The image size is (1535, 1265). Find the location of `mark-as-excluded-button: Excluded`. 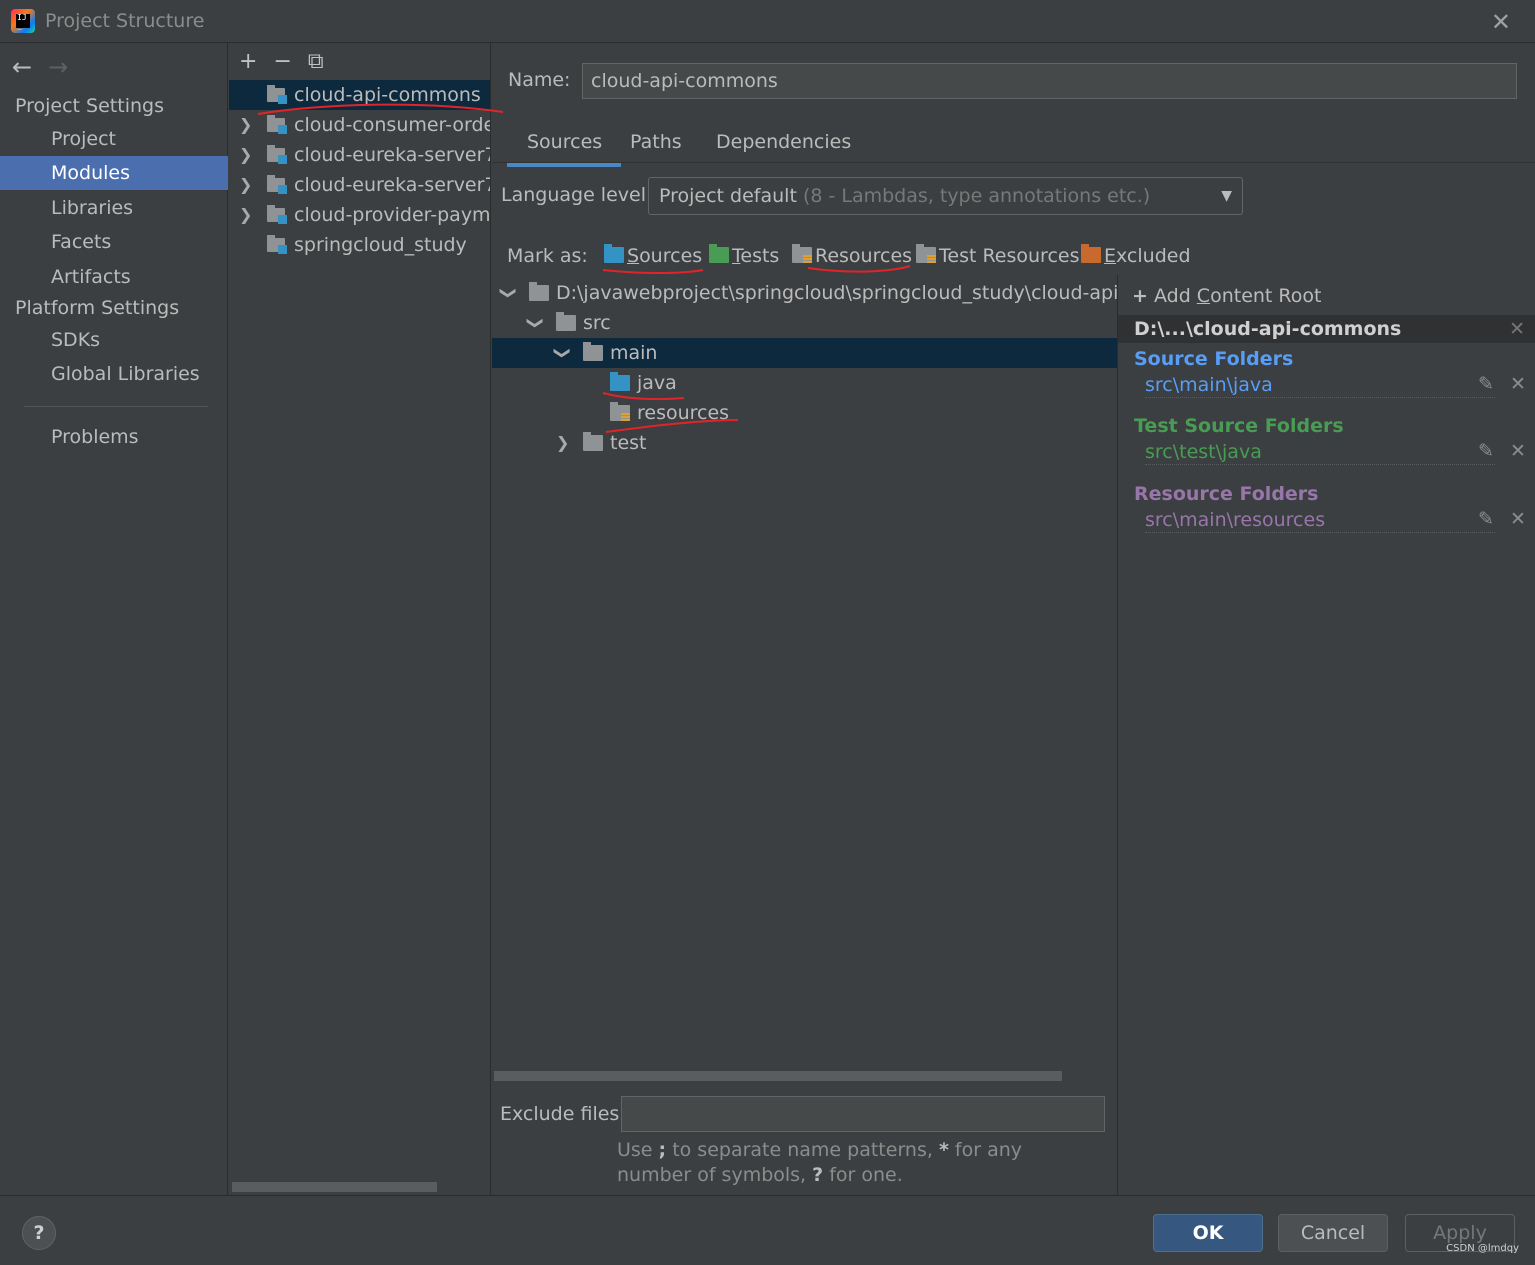

mark-as-excluded-button: Excluded is located at coordinates (1136, 255).